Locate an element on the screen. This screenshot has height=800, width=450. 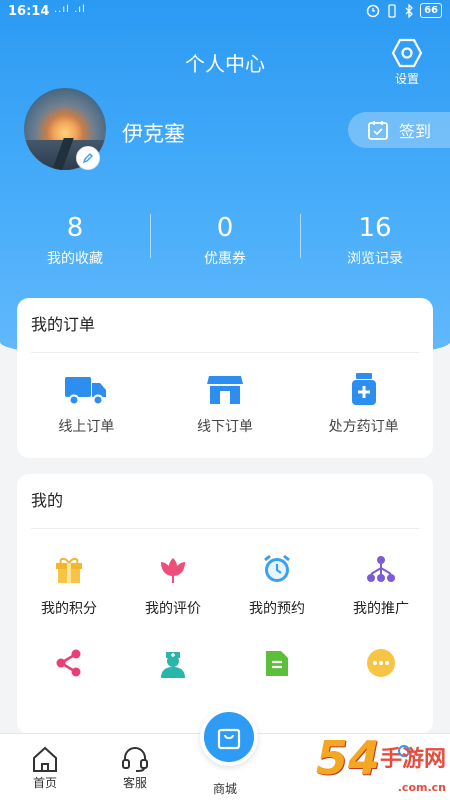
stat-favorites: 8 我的收藏 is located at coordinates (75, 240).